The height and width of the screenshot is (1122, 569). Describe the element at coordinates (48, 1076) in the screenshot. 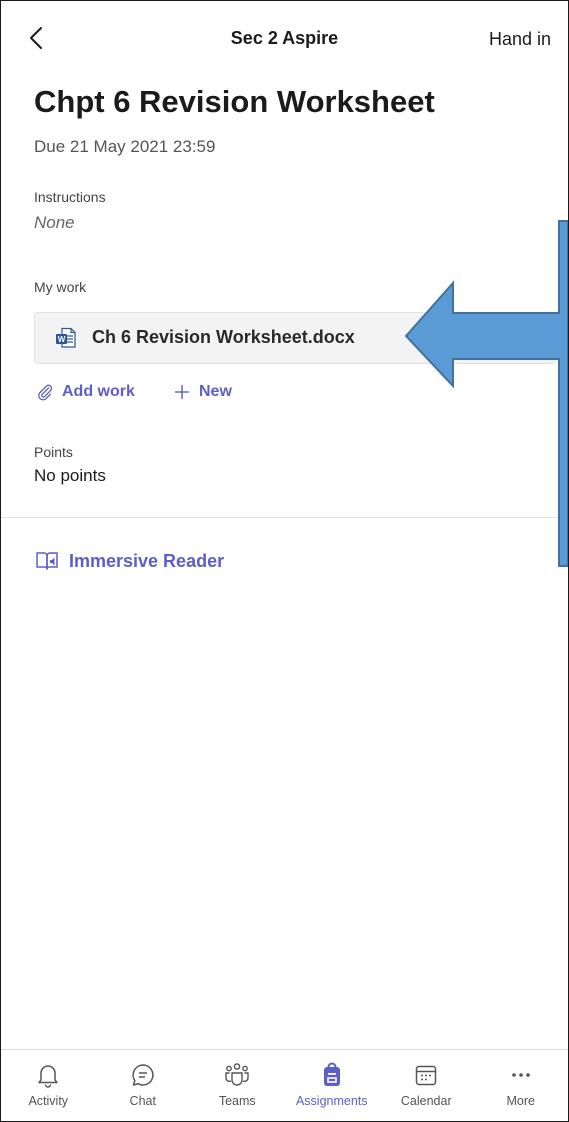

I see `bell-icon` at that location.